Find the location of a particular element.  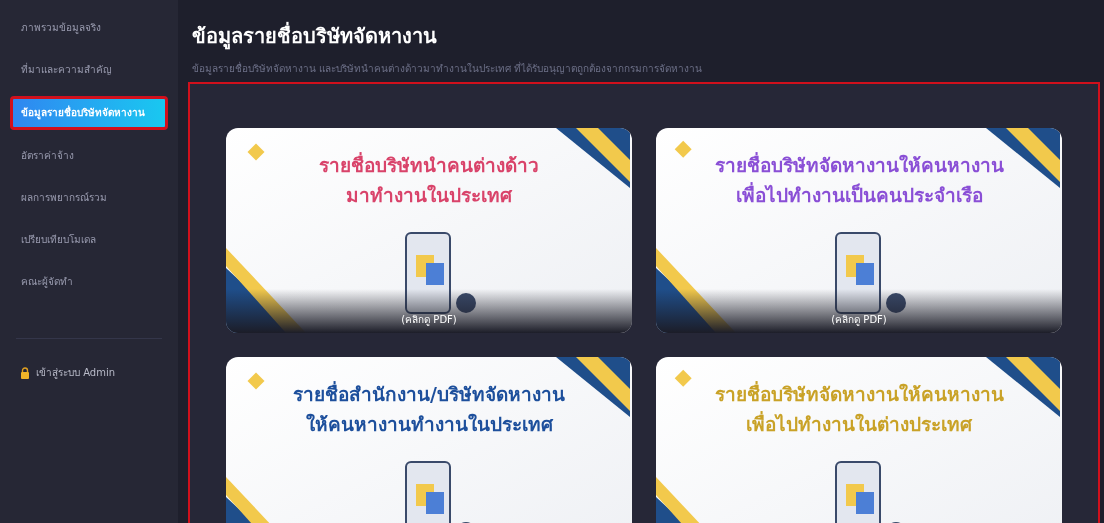

banner-title: เพื่อไปทำงานเป็นคนประจำเรือ is located at coordinates (859, 194).